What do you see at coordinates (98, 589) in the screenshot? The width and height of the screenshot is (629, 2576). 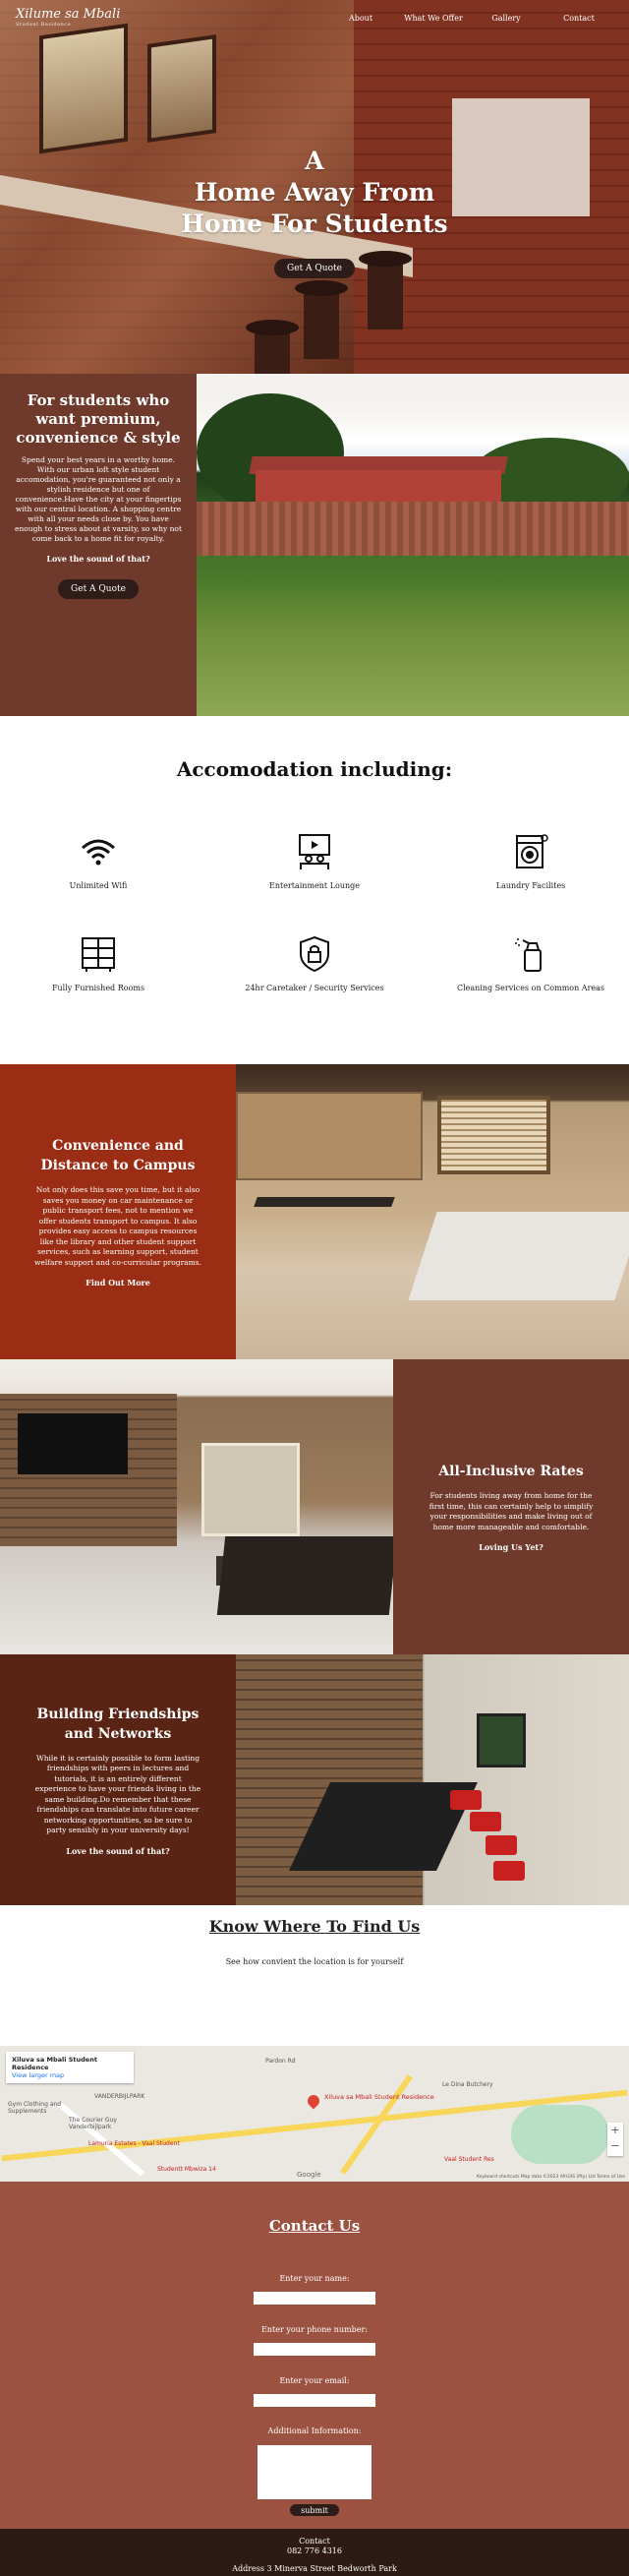 I see `premium-get-quote-button: Get A Quote` at bounding box center [98, 589].